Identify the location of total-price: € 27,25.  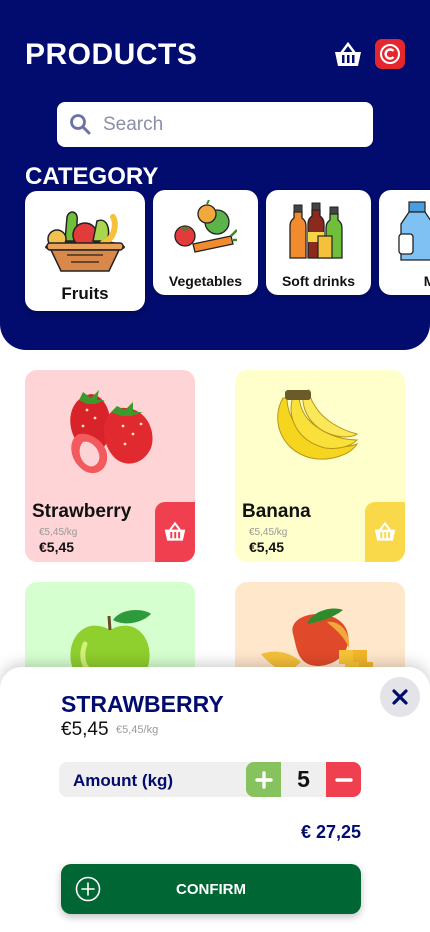
(330, 832).